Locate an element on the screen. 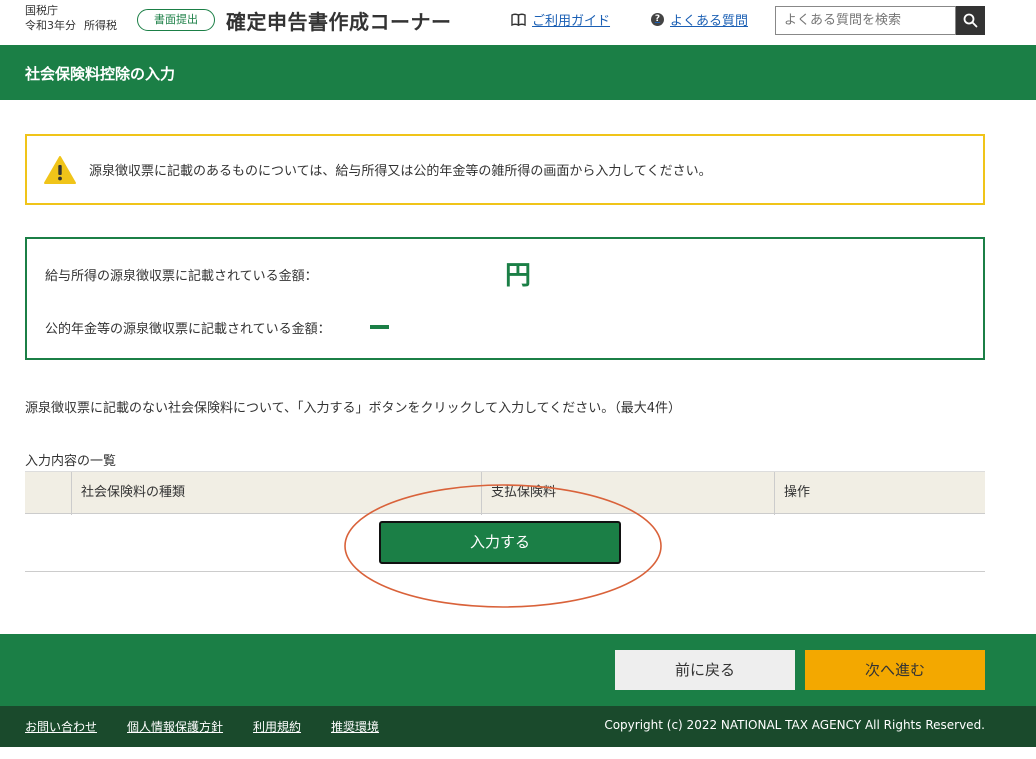 The image size is (1036, 759). footer-navigation: 前に戻る 次へ進む is located at coordinates (518, 670).